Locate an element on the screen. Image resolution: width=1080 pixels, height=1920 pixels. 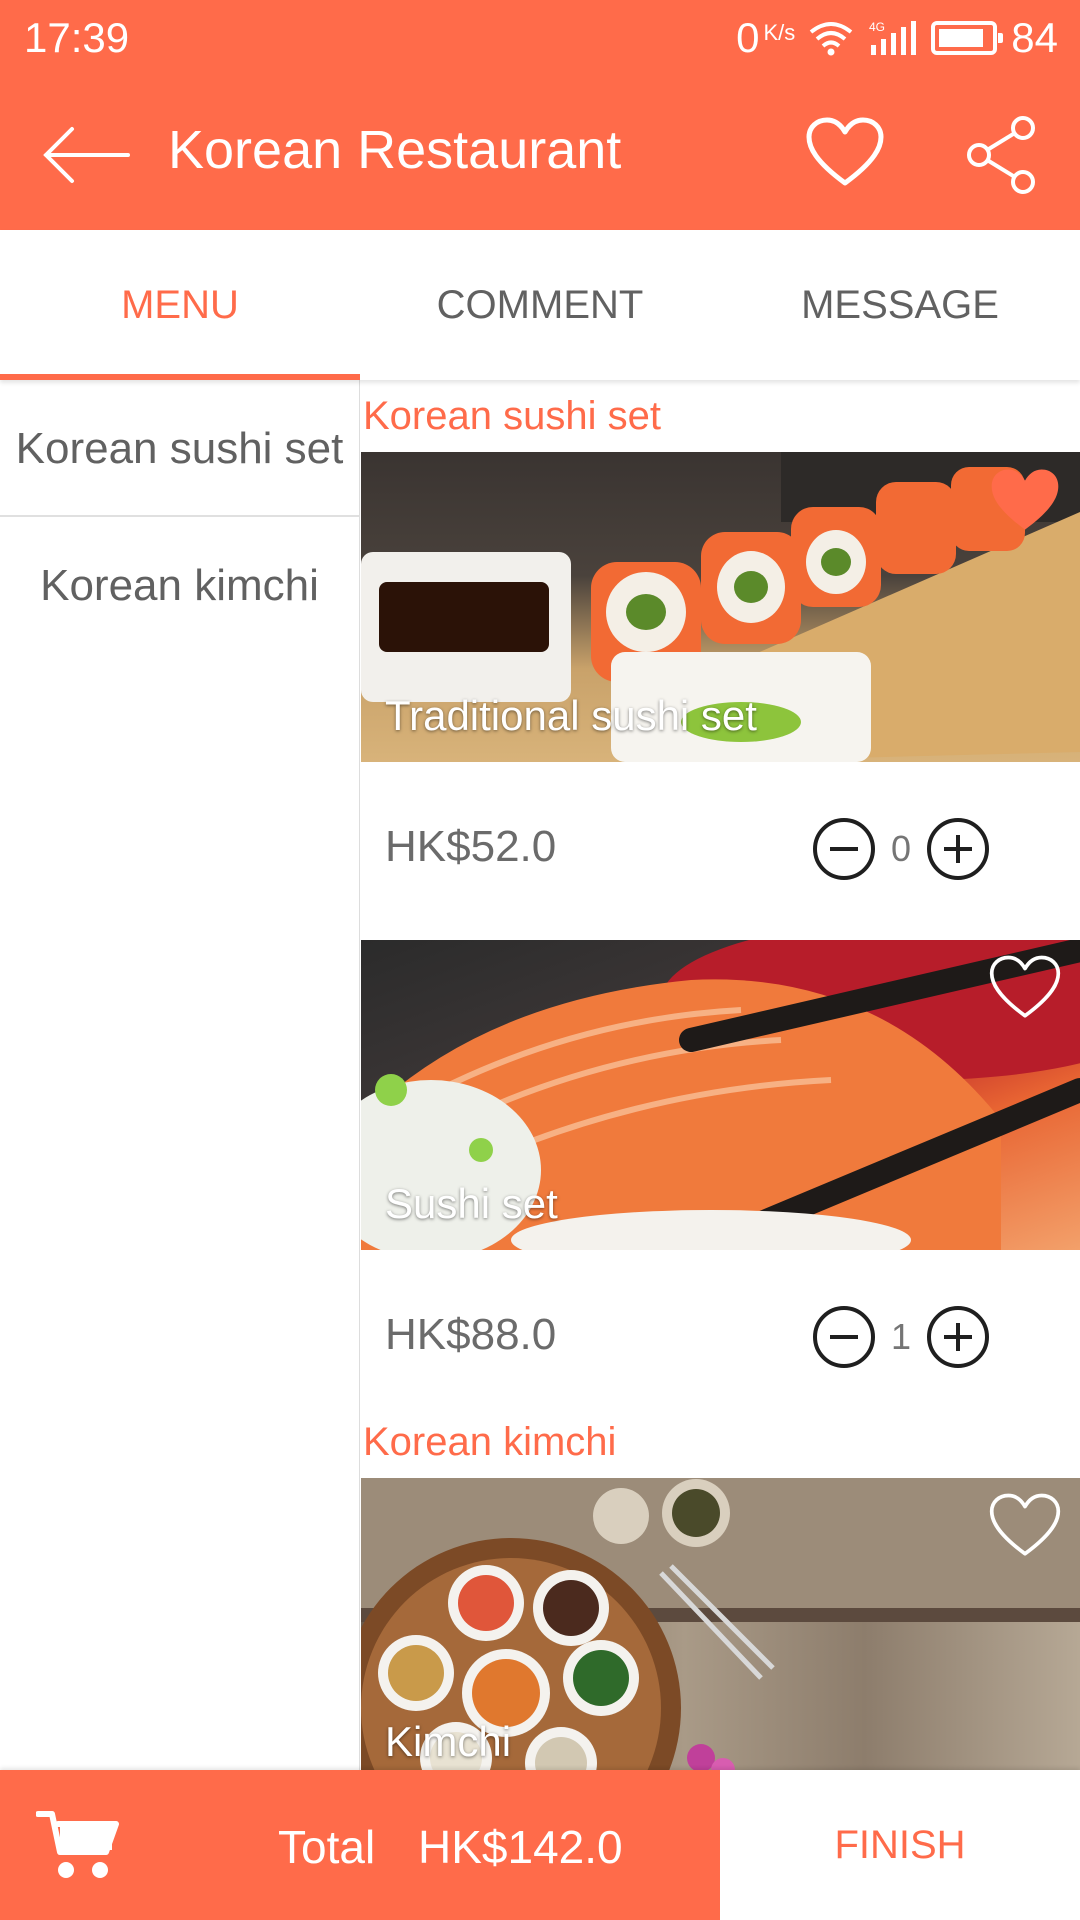
total-label: Total is located at coordinates (327, 1847).